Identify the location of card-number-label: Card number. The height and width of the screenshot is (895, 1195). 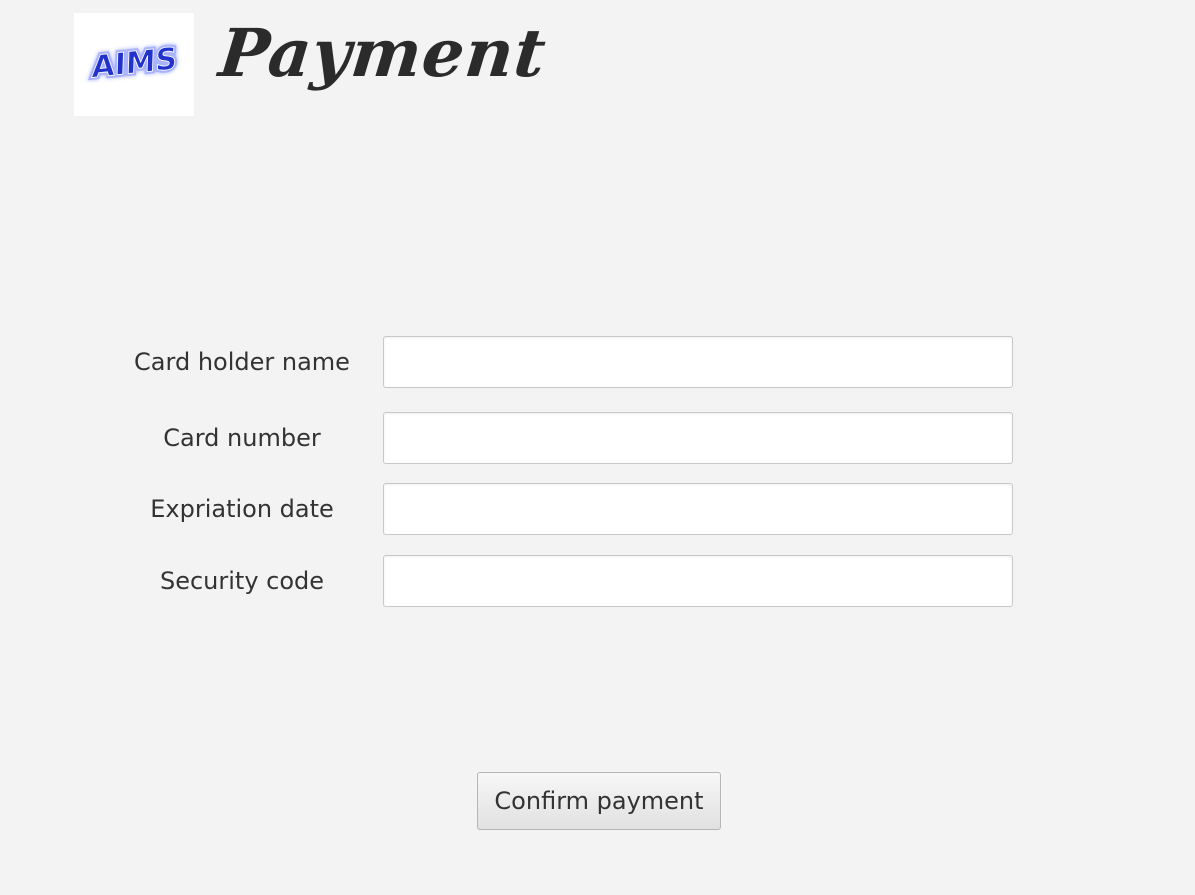
(242, 438).